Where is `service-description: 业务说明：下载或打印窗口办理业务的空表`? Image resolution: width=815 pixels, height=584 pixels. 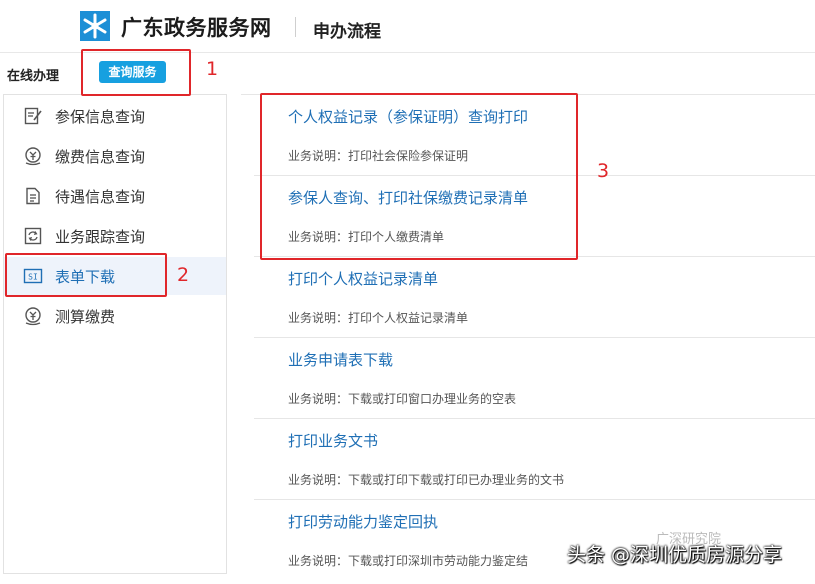 service-description: 业务说明：下载或打印窗口办理业务的空表 is located at coordinates (402, 399).